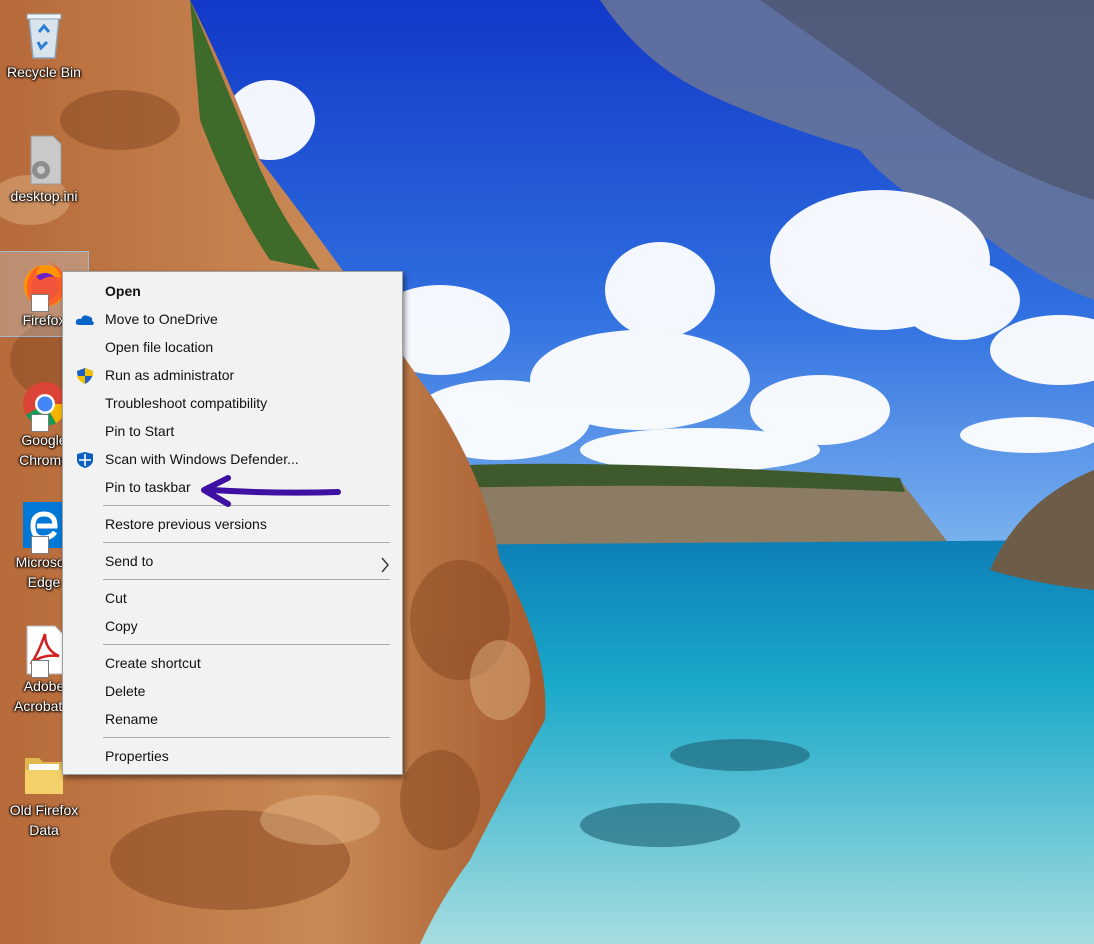  Describe the element at coordinates (116, 598) in the screenshot. I see `menu-item-label: Cut` at that location.